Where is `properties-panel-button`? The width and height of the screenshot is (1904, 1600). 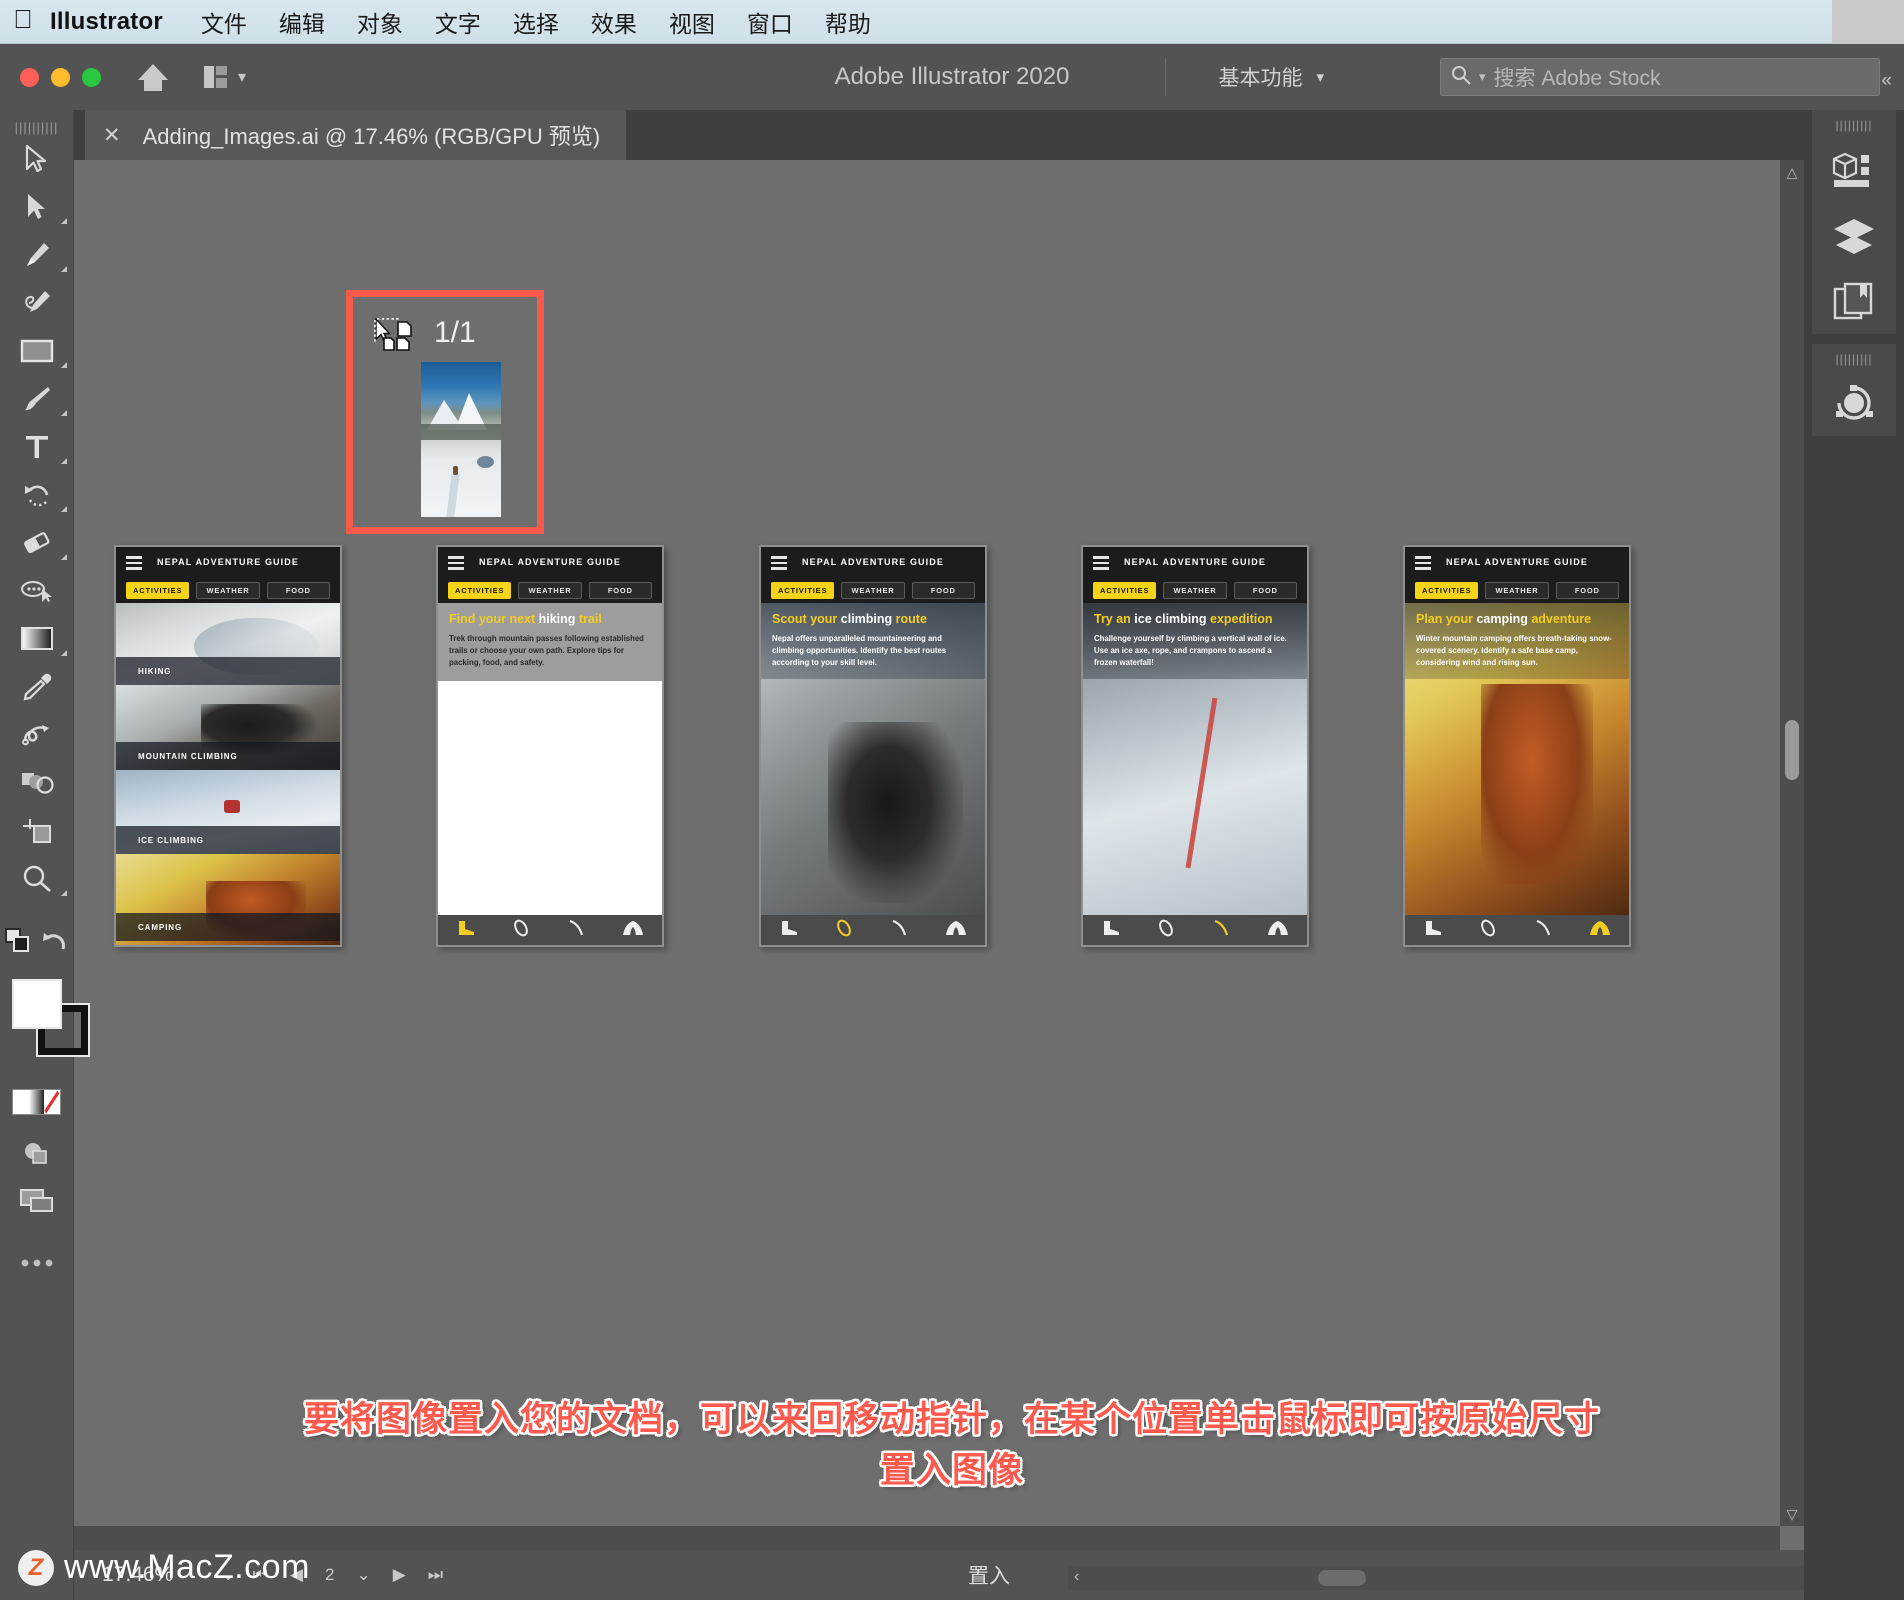
properties-panel-button is located at coordinates (1854, 169).